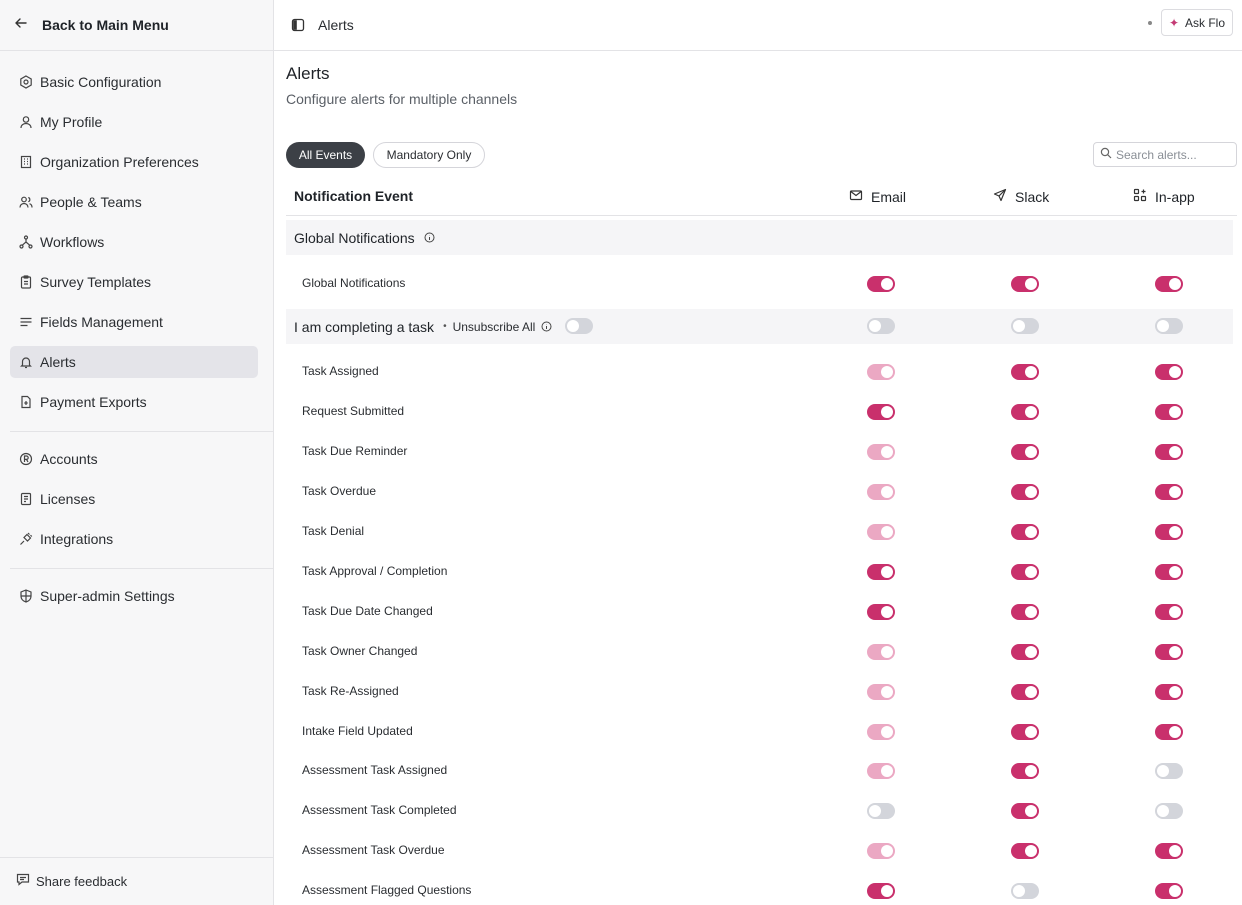 This screenshot has width=1242, height=905. What do you see at coordinates (134, 459) in the screenshot?
I see `sidebar-item-accounts: Accounts` at bounding box center [134, 459].